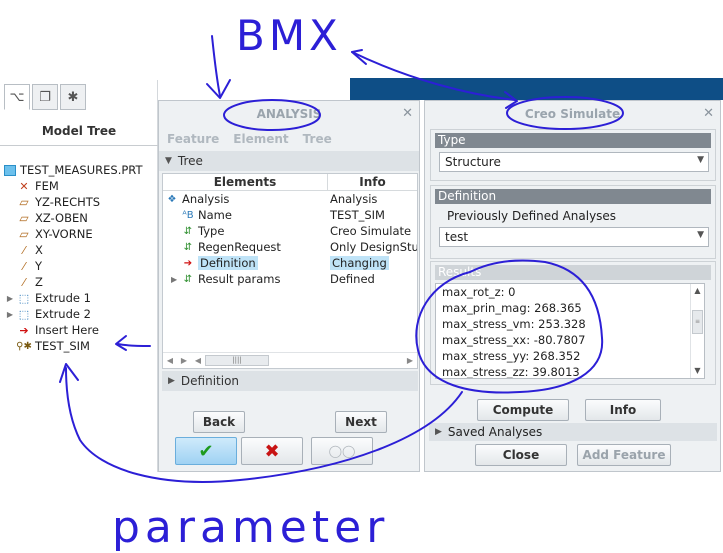  Describe the element at coordinates (68, 202) in the screenshot. I see `model-tree-item-label: YZ-RECHTS` at that location.